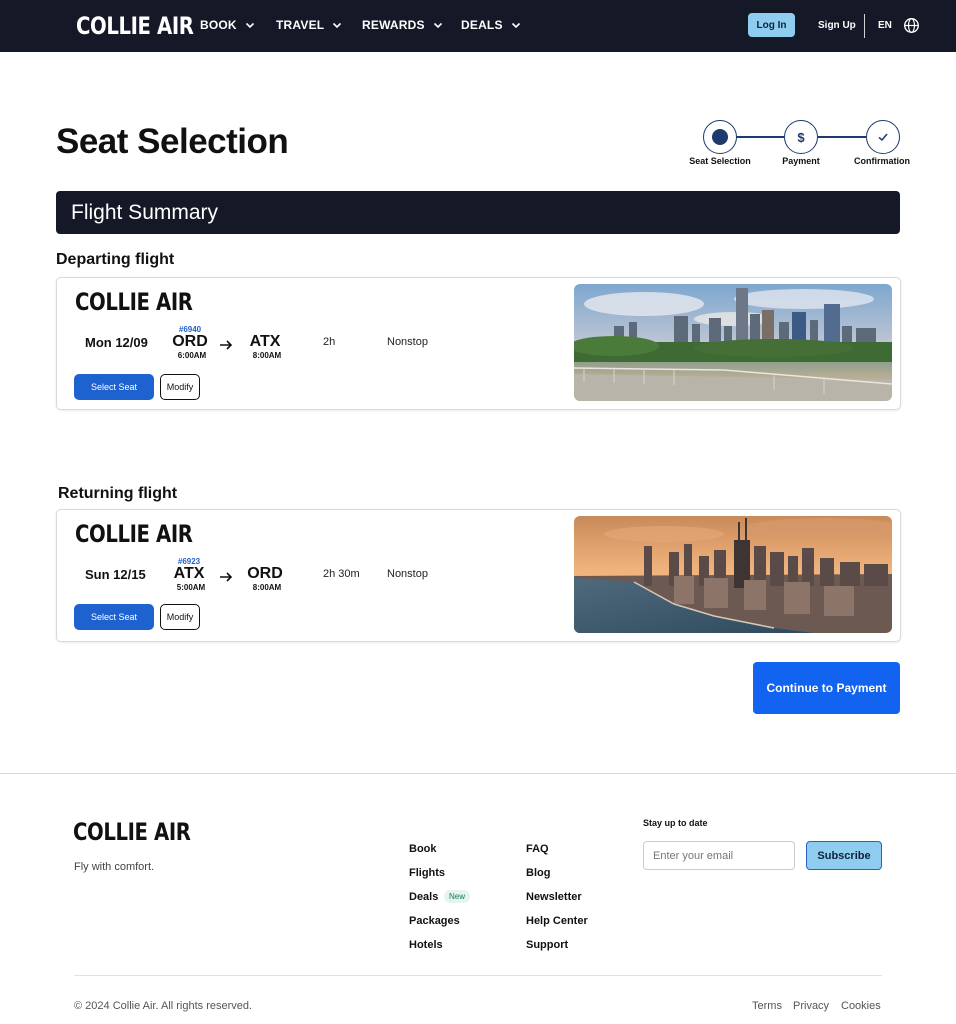 Image resolution: width=956 pixels, height=1024 pixels. I want to click on nav-travel: TRAVEL, so click(309, 25).